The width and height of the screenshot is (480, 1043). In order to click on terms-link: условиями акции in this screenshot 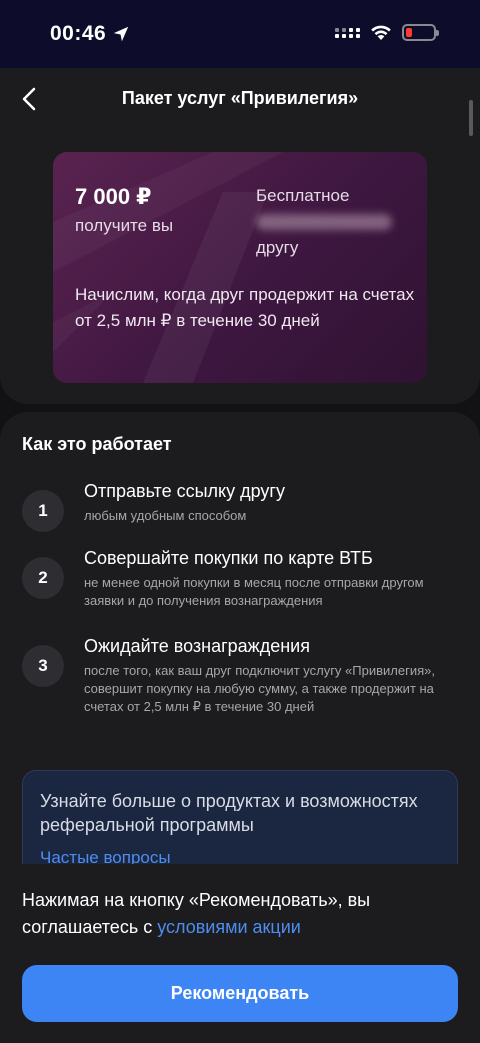, I will do `click(229, 927)`.